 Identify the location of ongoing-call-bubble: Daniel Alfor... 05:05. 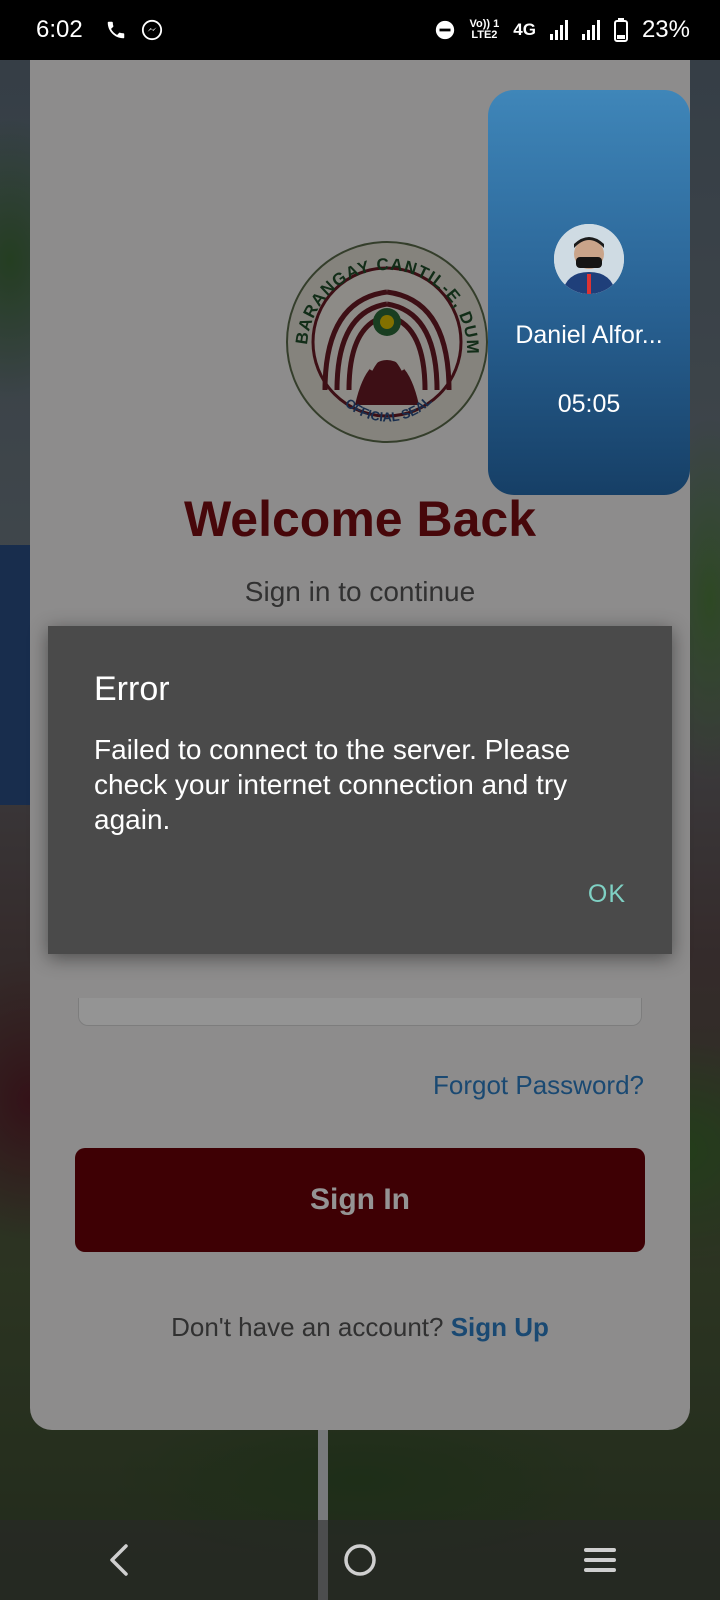
(589, 292).